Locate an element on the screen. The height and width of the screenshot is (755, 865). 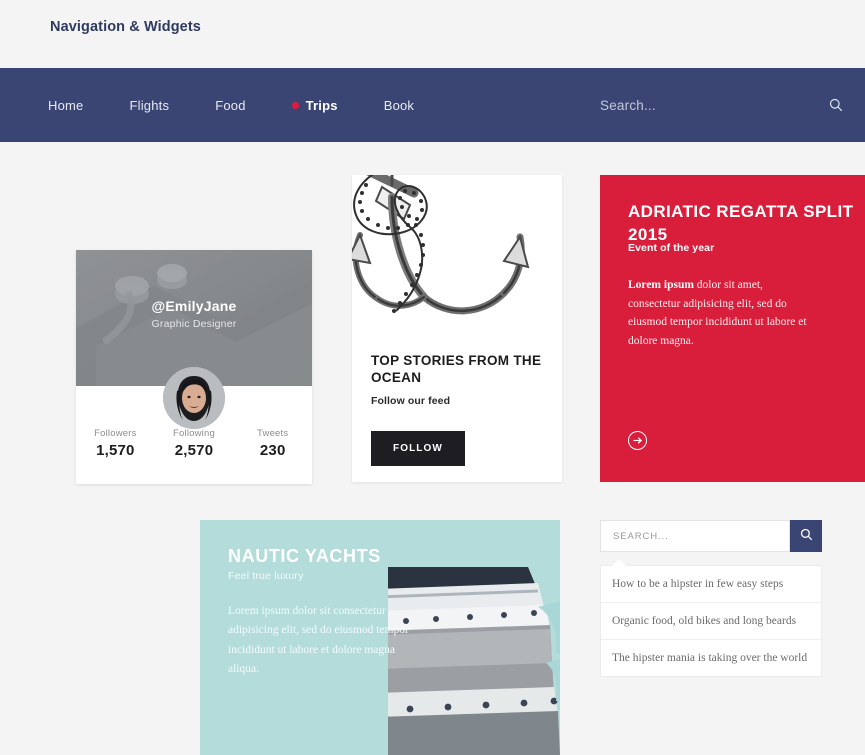
profile-cover: @EmilyJane Graphic Designer is located at coordinates (194, 318).